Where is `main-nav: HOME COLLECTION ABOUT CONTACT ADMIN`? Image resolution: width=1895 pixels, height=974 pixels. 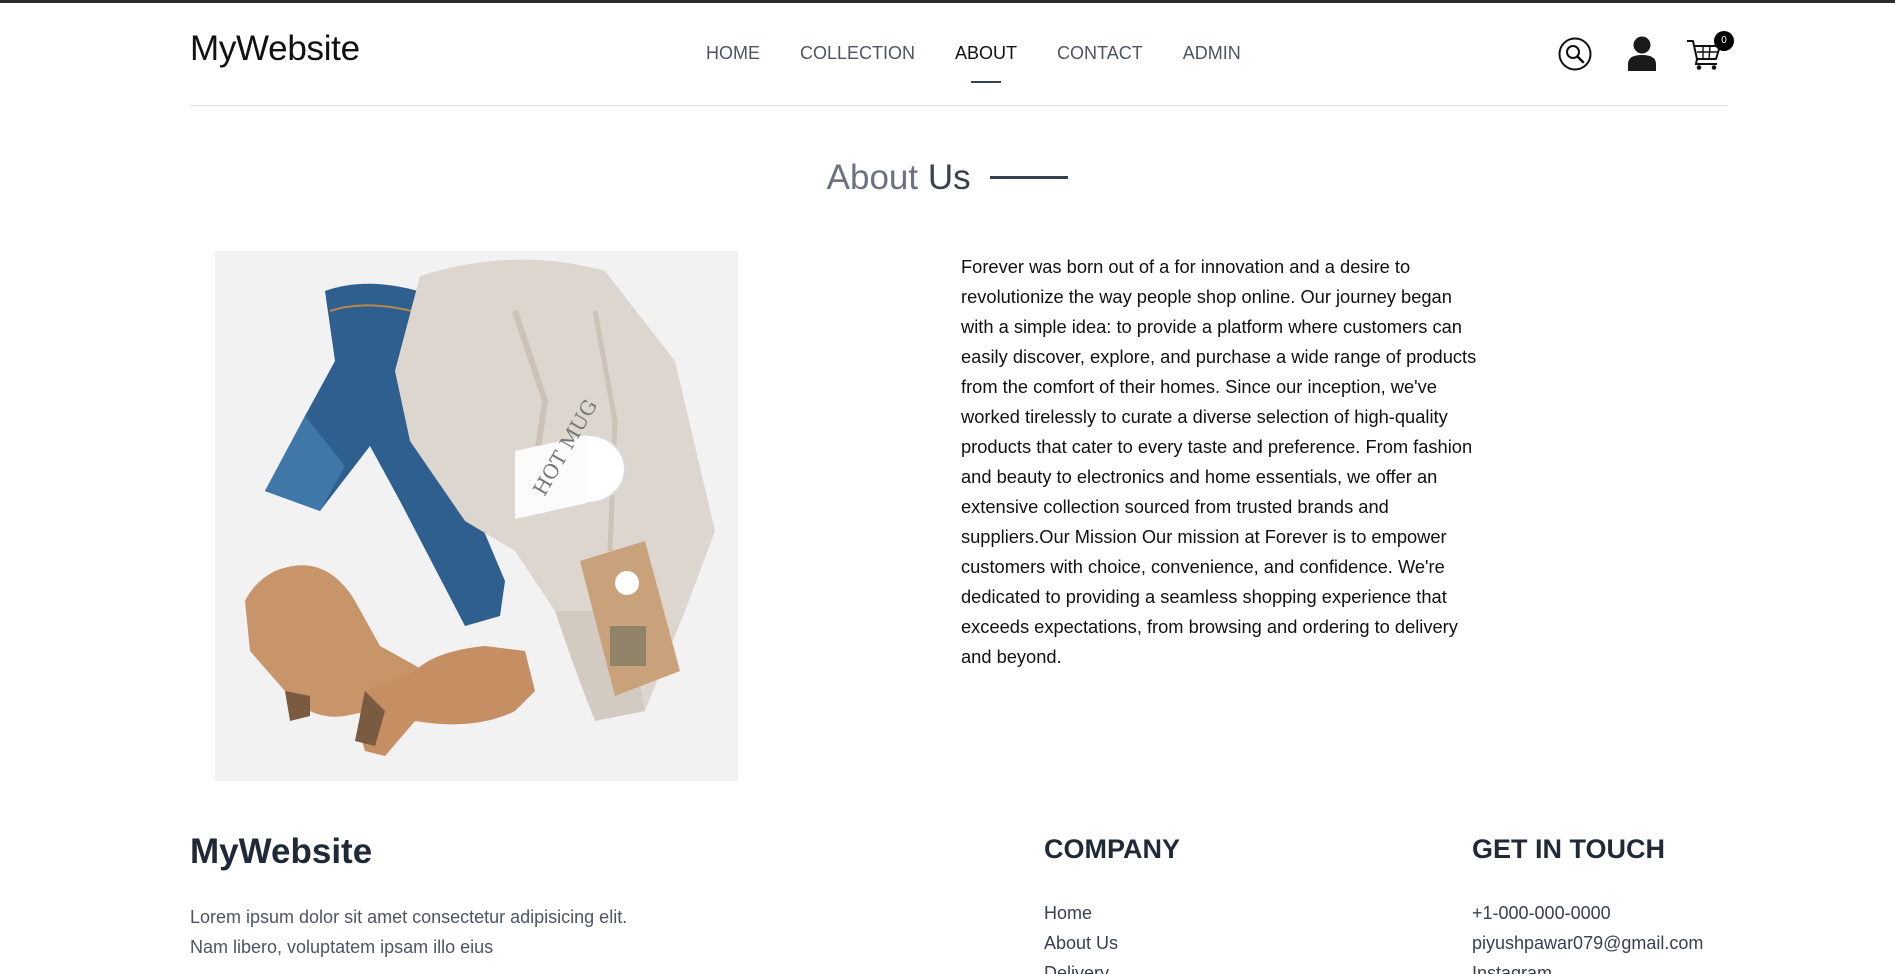
main-nav: HOME COLLECTION ABOUT CONTACT ADMIN is located at coordinates (993, 53).